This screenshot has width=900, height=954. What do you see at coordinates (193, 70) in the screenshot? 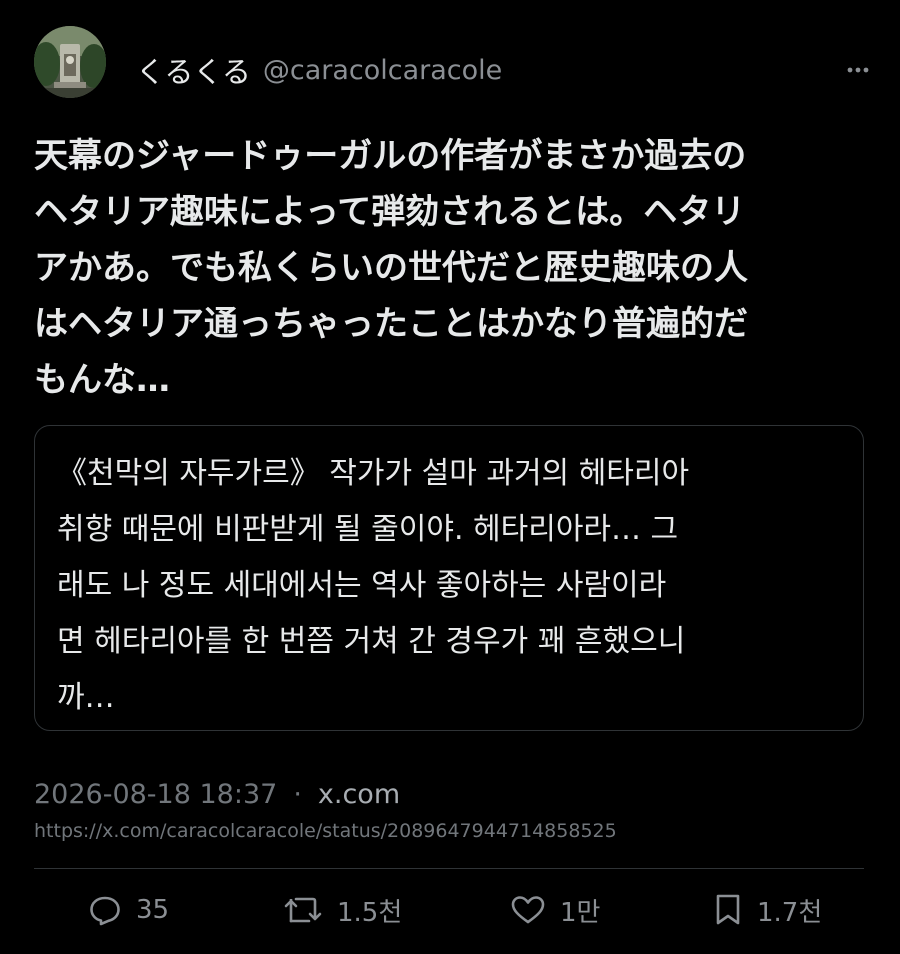
I see `display-name: くるくる` at bounding box center [193, 70].